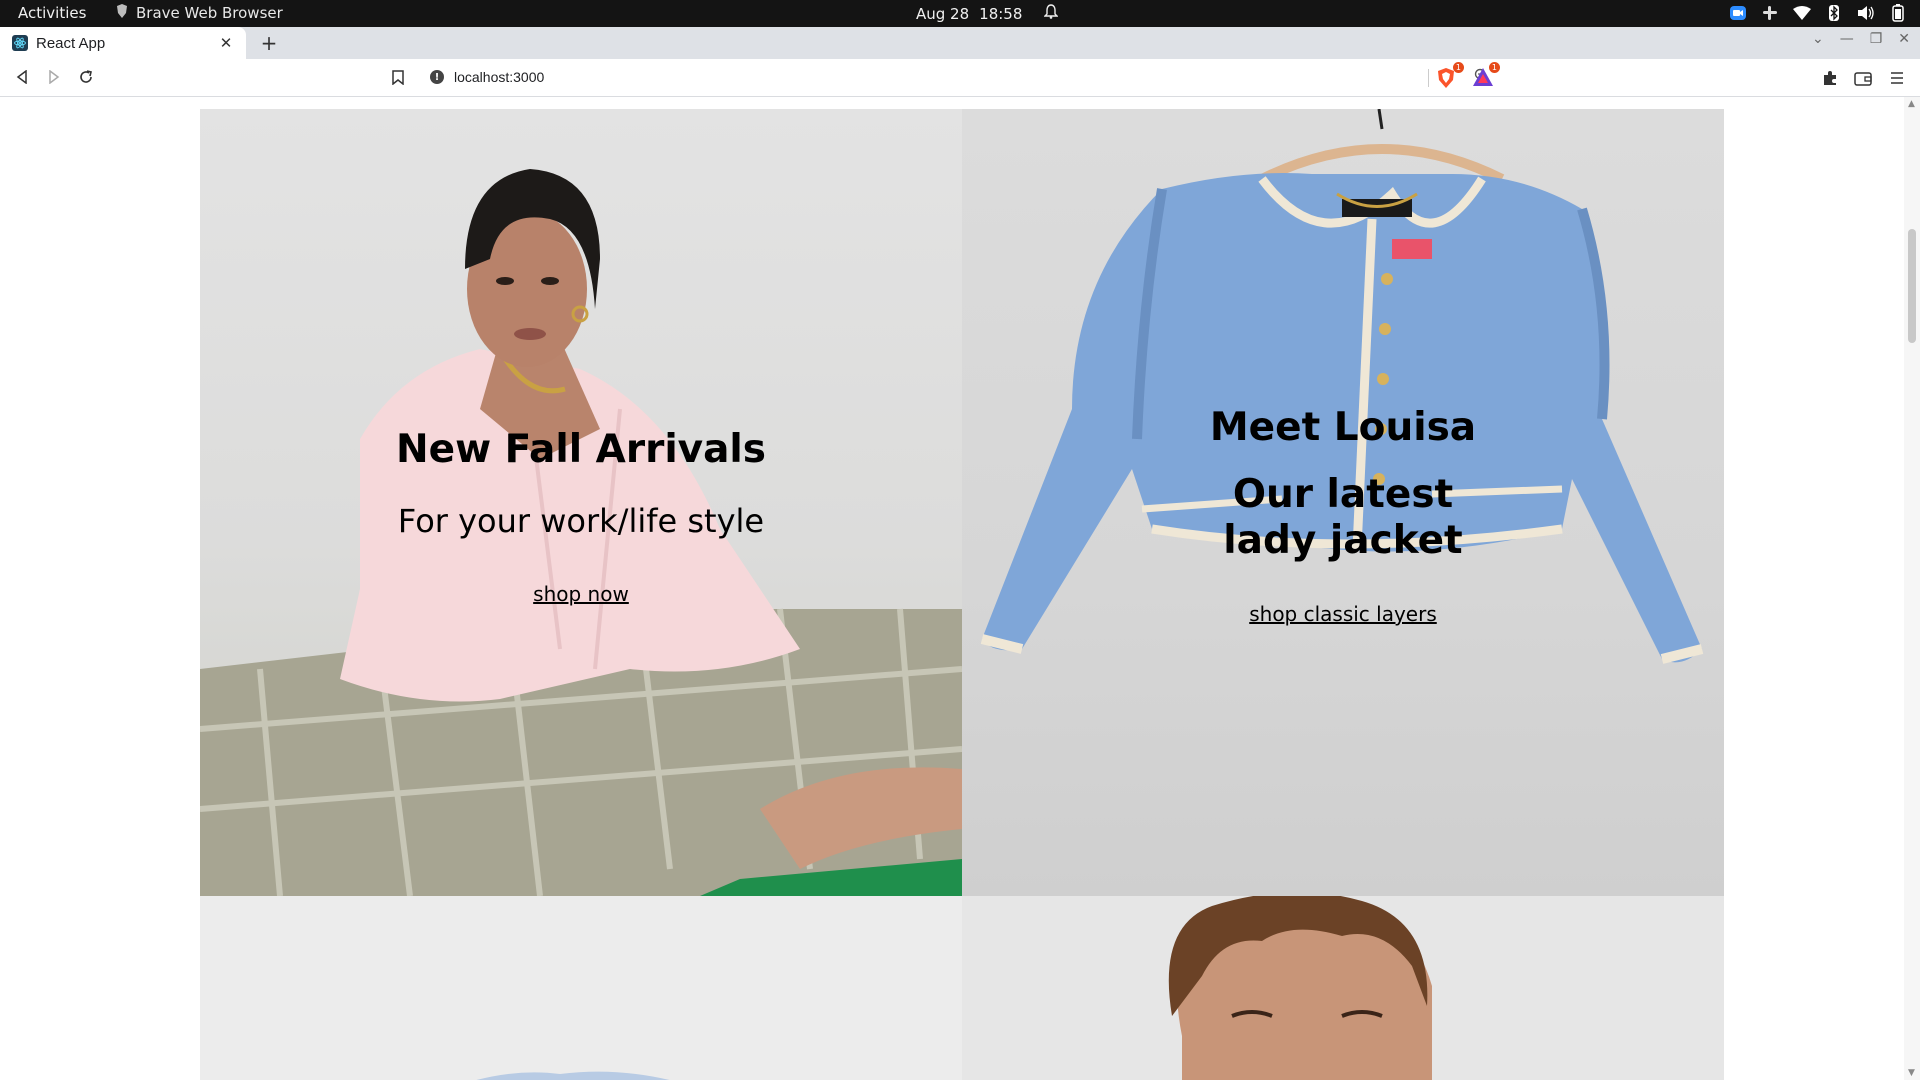 Image resolution: width=1920 pixels, height=1080 pixels. I want to click on reload-icon, so click(86, 77).